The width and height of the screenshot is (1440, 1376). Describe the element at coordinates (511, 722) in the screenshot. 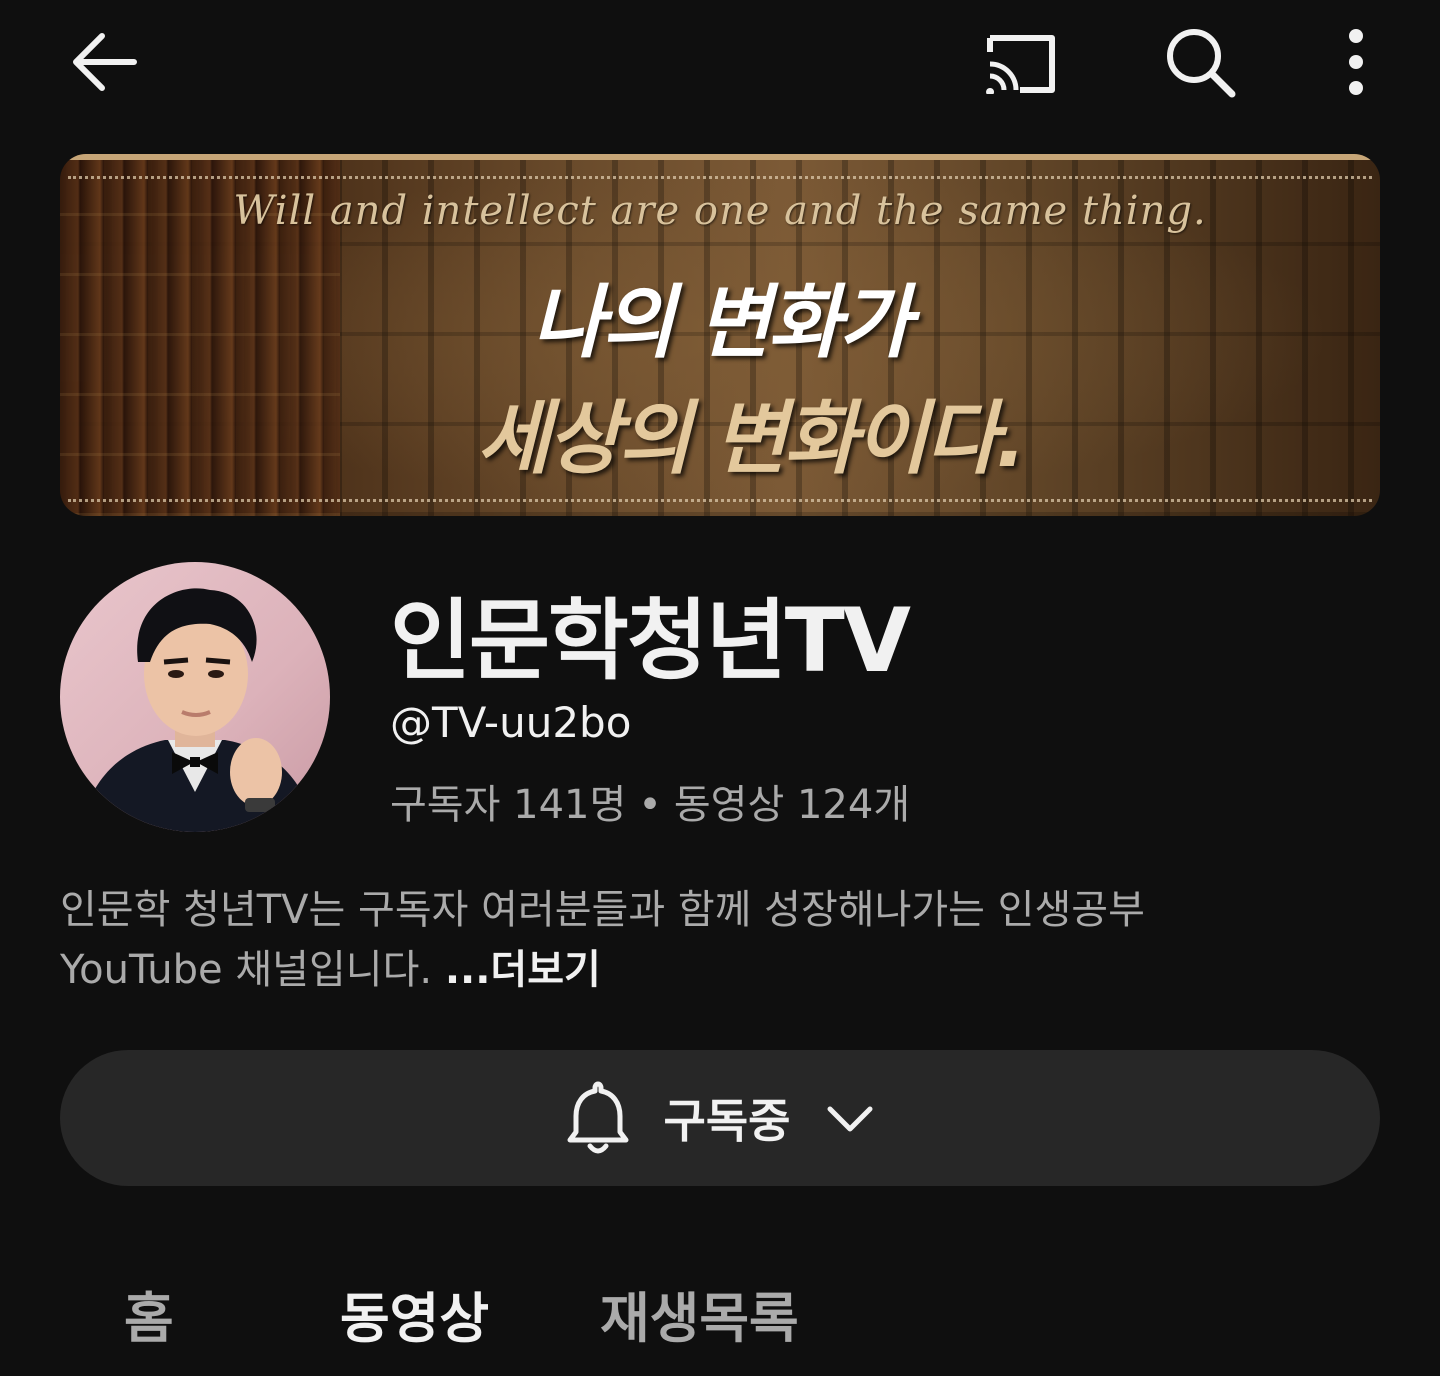

I see `channel-handle: @TV-uu2bo` at that location.